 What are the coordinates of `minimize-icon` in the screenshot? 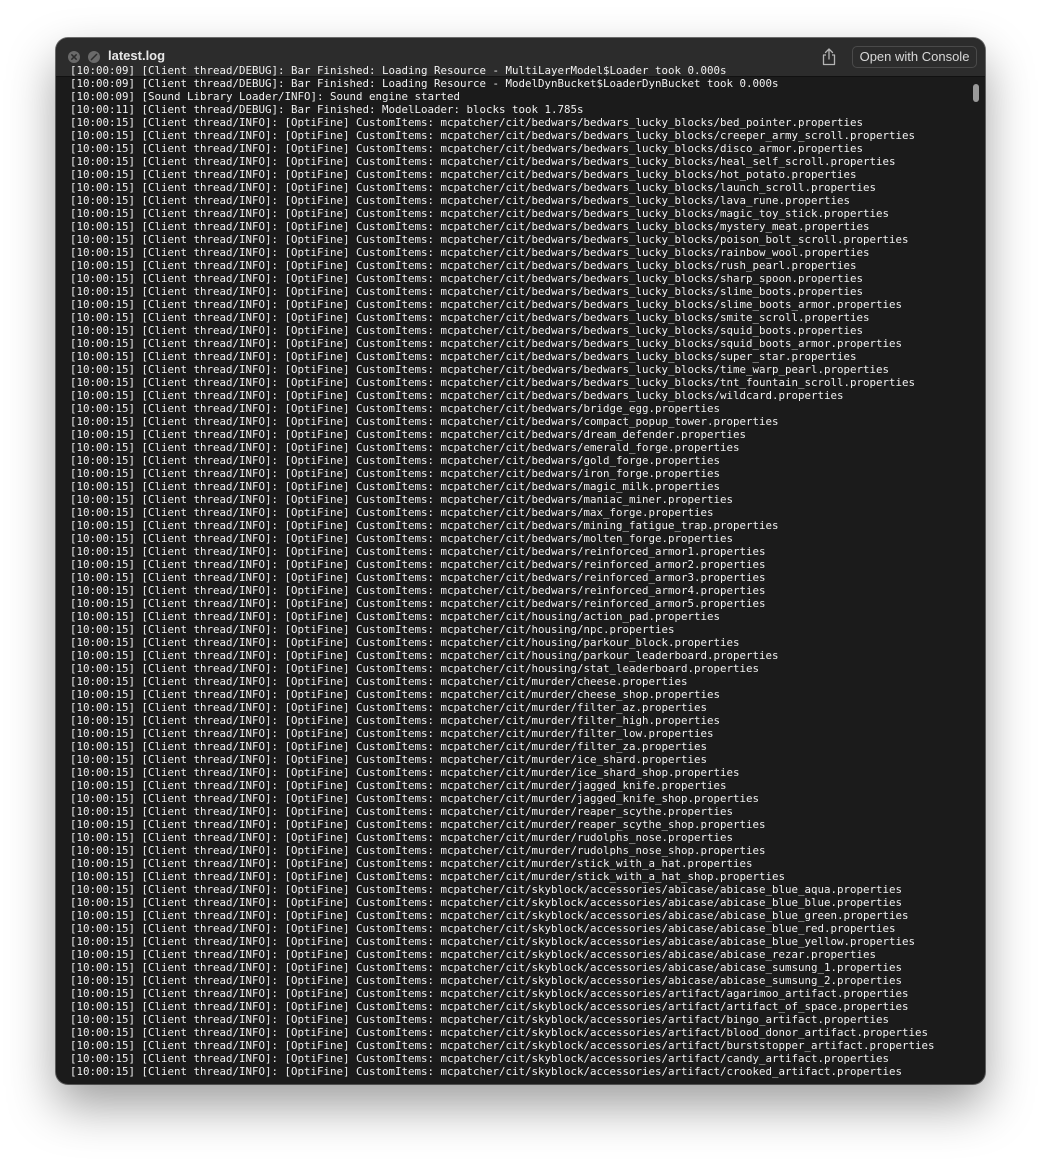 It's located at (94, 57).